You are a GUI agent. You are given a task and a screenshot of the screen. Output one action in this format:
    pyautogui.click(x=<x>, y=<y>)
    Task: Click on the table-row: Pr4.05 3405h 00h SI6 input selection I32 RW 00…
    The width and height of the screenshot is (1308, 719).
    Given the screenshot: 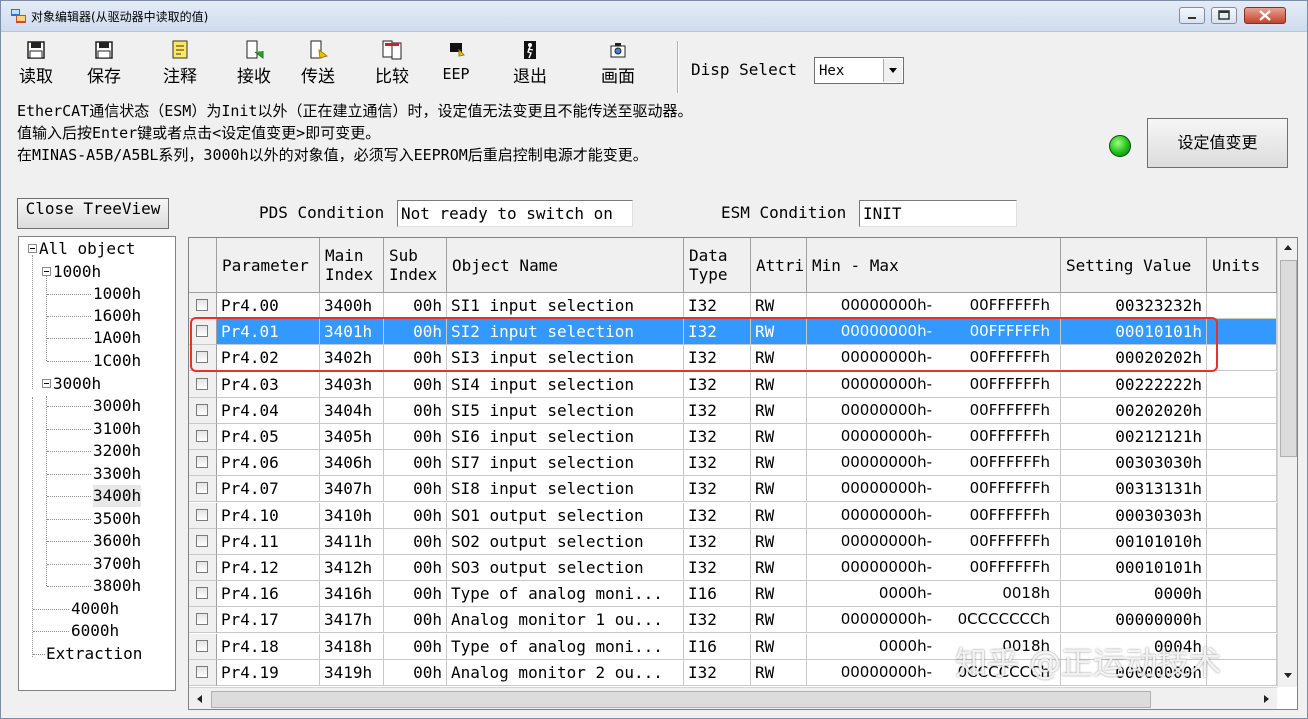 What is the action you would take?
    pyautogui.click(x=733, y=437)
    